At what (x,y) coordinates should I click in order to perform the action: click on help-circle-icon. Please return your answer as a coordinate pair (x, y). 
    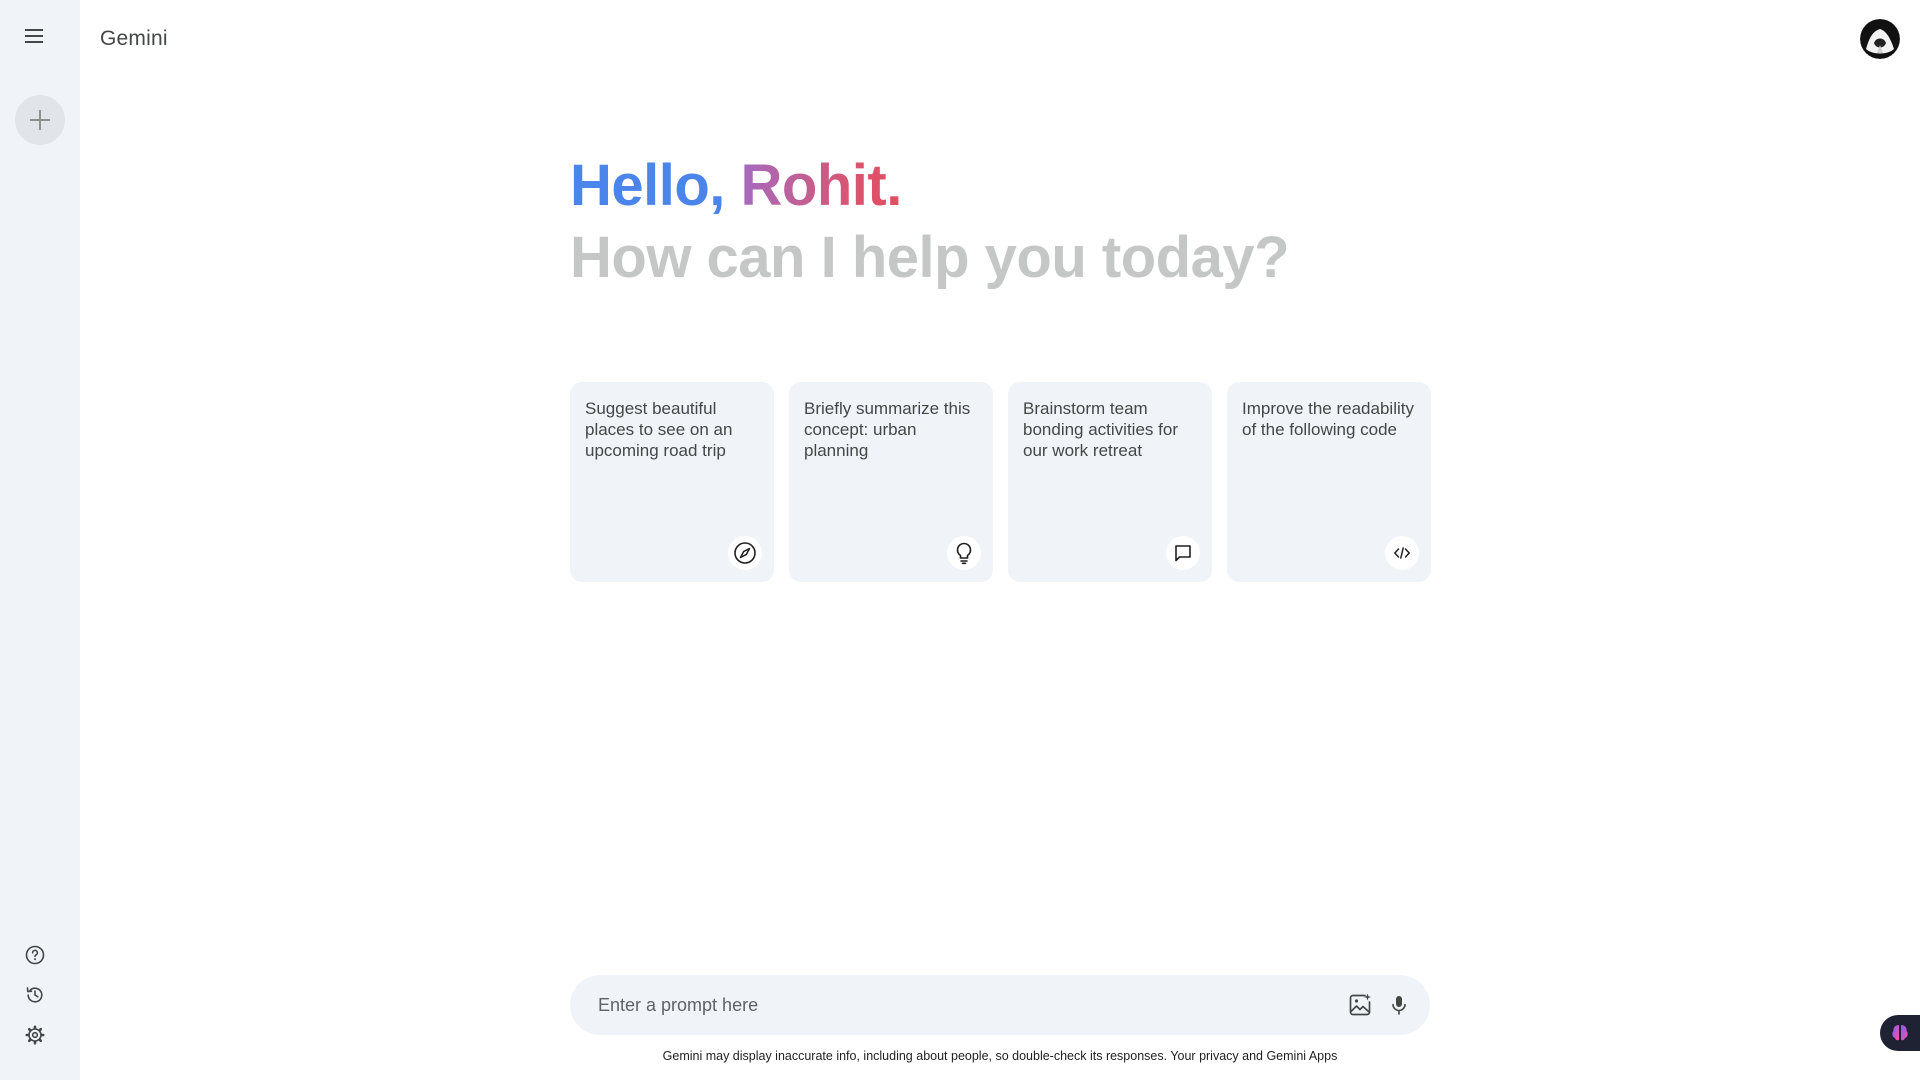
    Looking at the image, I should click on (35, 955).